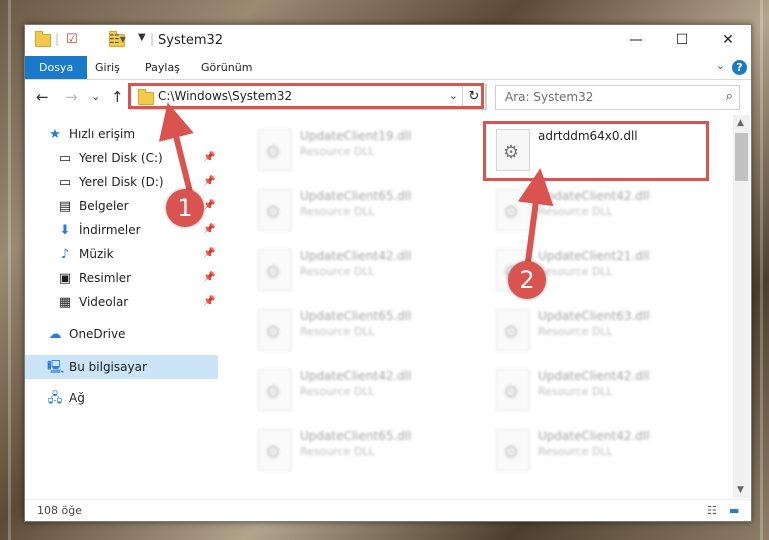  Describe the element at coordinates (176, 147) in the screenshot. I see `arrow-to-address-bar` at that location.